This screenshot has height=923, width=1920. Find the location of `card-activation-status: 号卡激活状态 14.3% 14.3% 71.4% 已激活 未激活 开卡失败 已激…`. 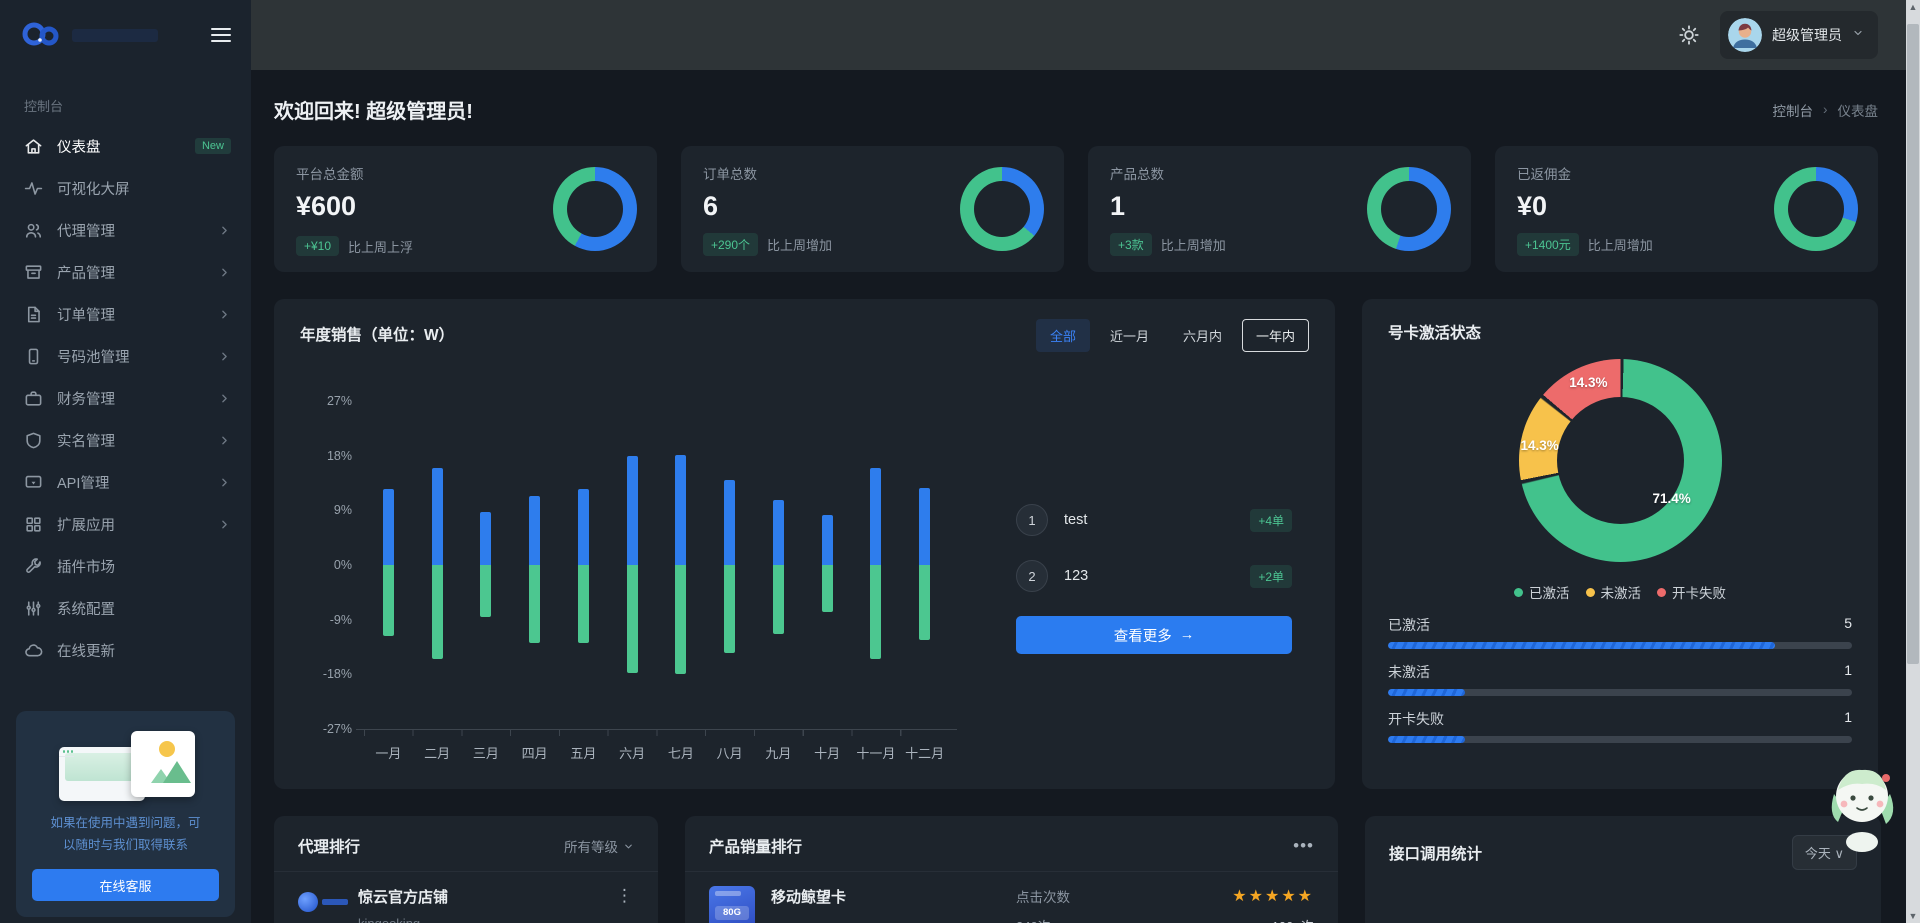

card-activation-status: 号卡激活状态 14.3% 14.3% 71.4% 已激活 未激活 开卡失败 已激… is located at coordinates (1620, 544).